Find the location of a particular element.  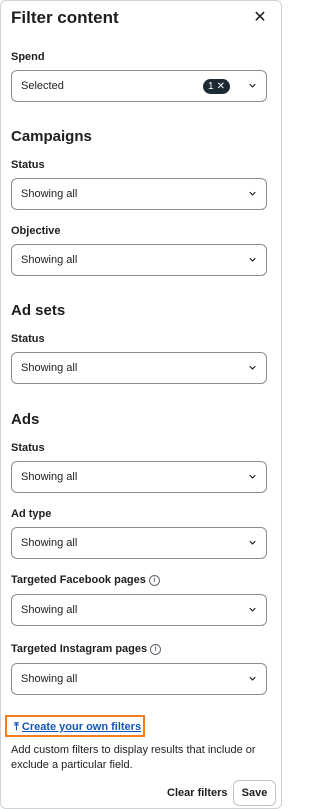

spend-select-value: Selected is located at coordinates (42, 86).